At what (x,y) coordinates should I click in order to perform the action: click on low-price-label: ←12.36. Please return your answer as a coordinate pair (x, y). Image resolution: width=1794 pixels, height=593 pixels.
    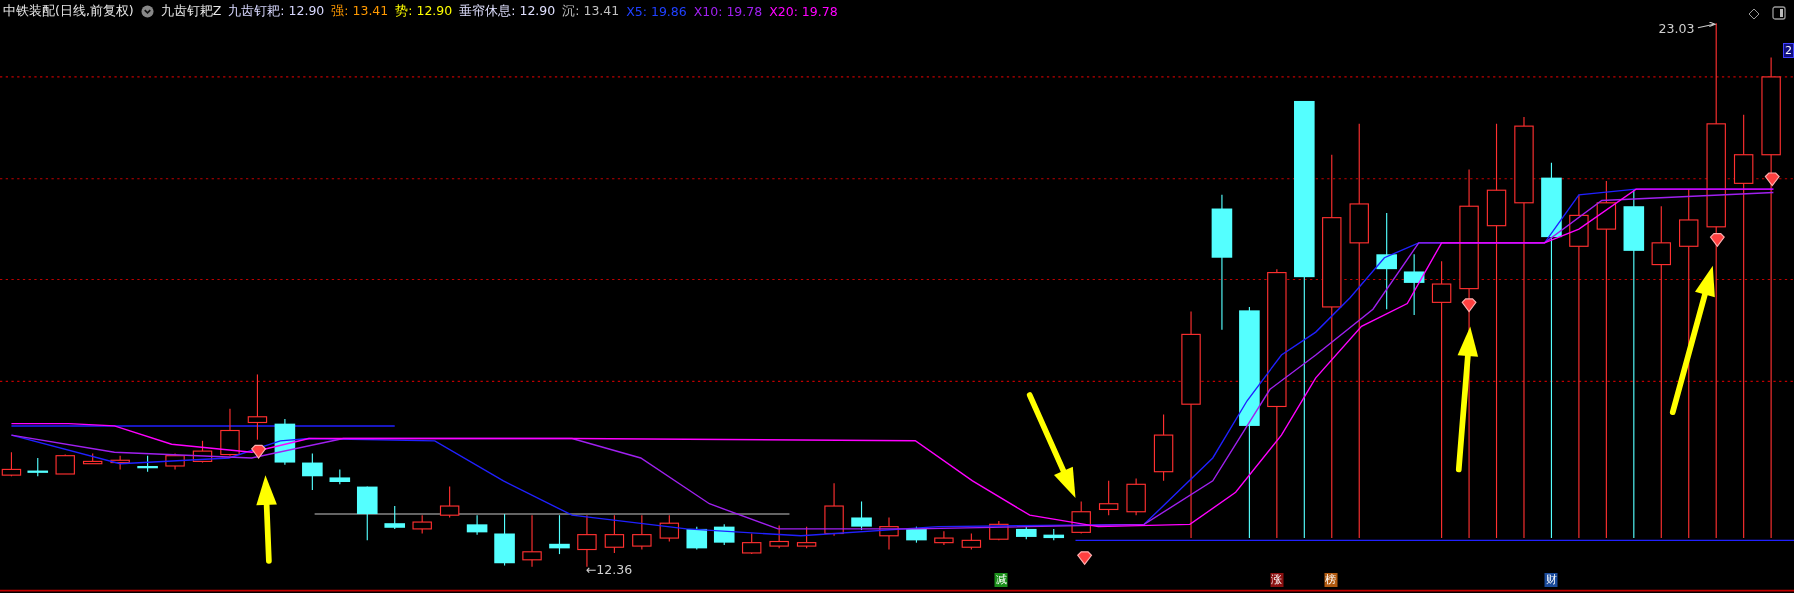
    Looking at the image, I should click on (609, 569).